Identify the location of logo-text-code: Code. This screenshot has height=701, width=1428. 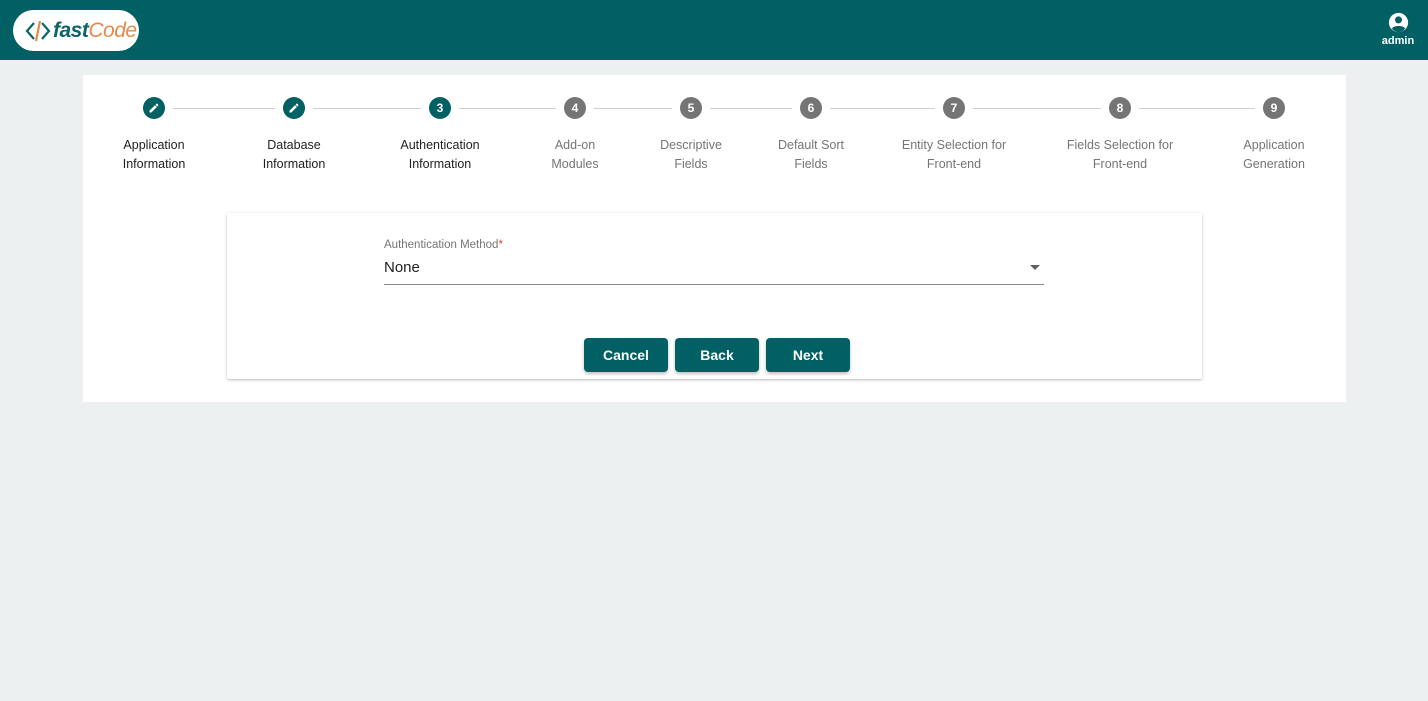
(112, 30).